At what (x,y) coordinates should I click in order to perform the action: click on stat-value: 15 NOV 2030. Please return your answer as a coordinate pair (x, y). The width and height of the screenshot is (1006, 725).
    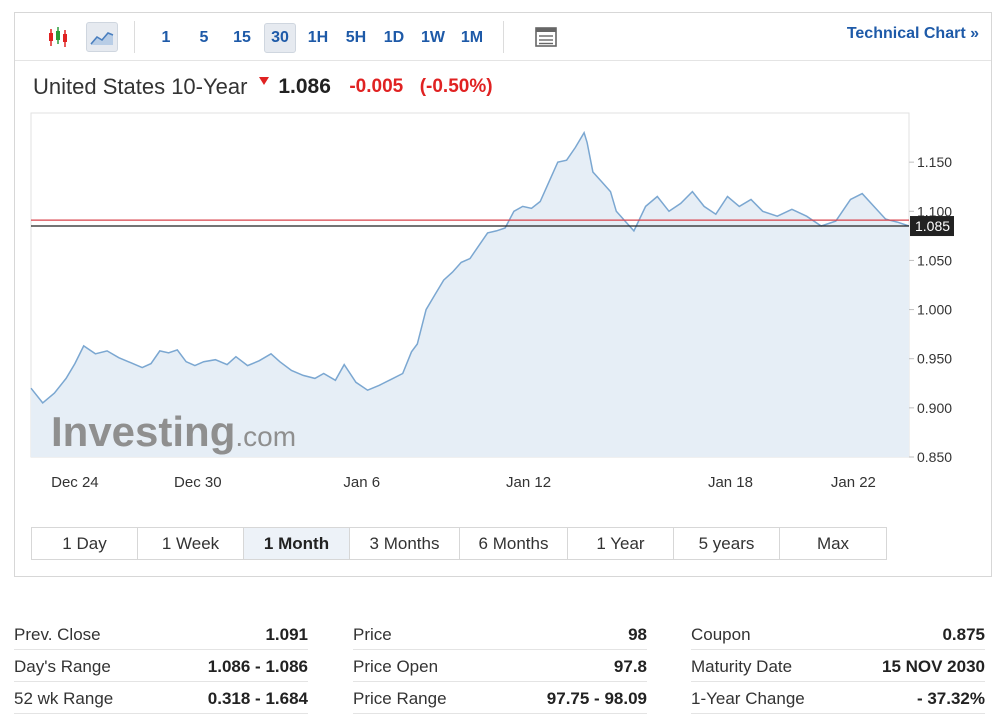
    Looking at the image, I should click on (933, 666).